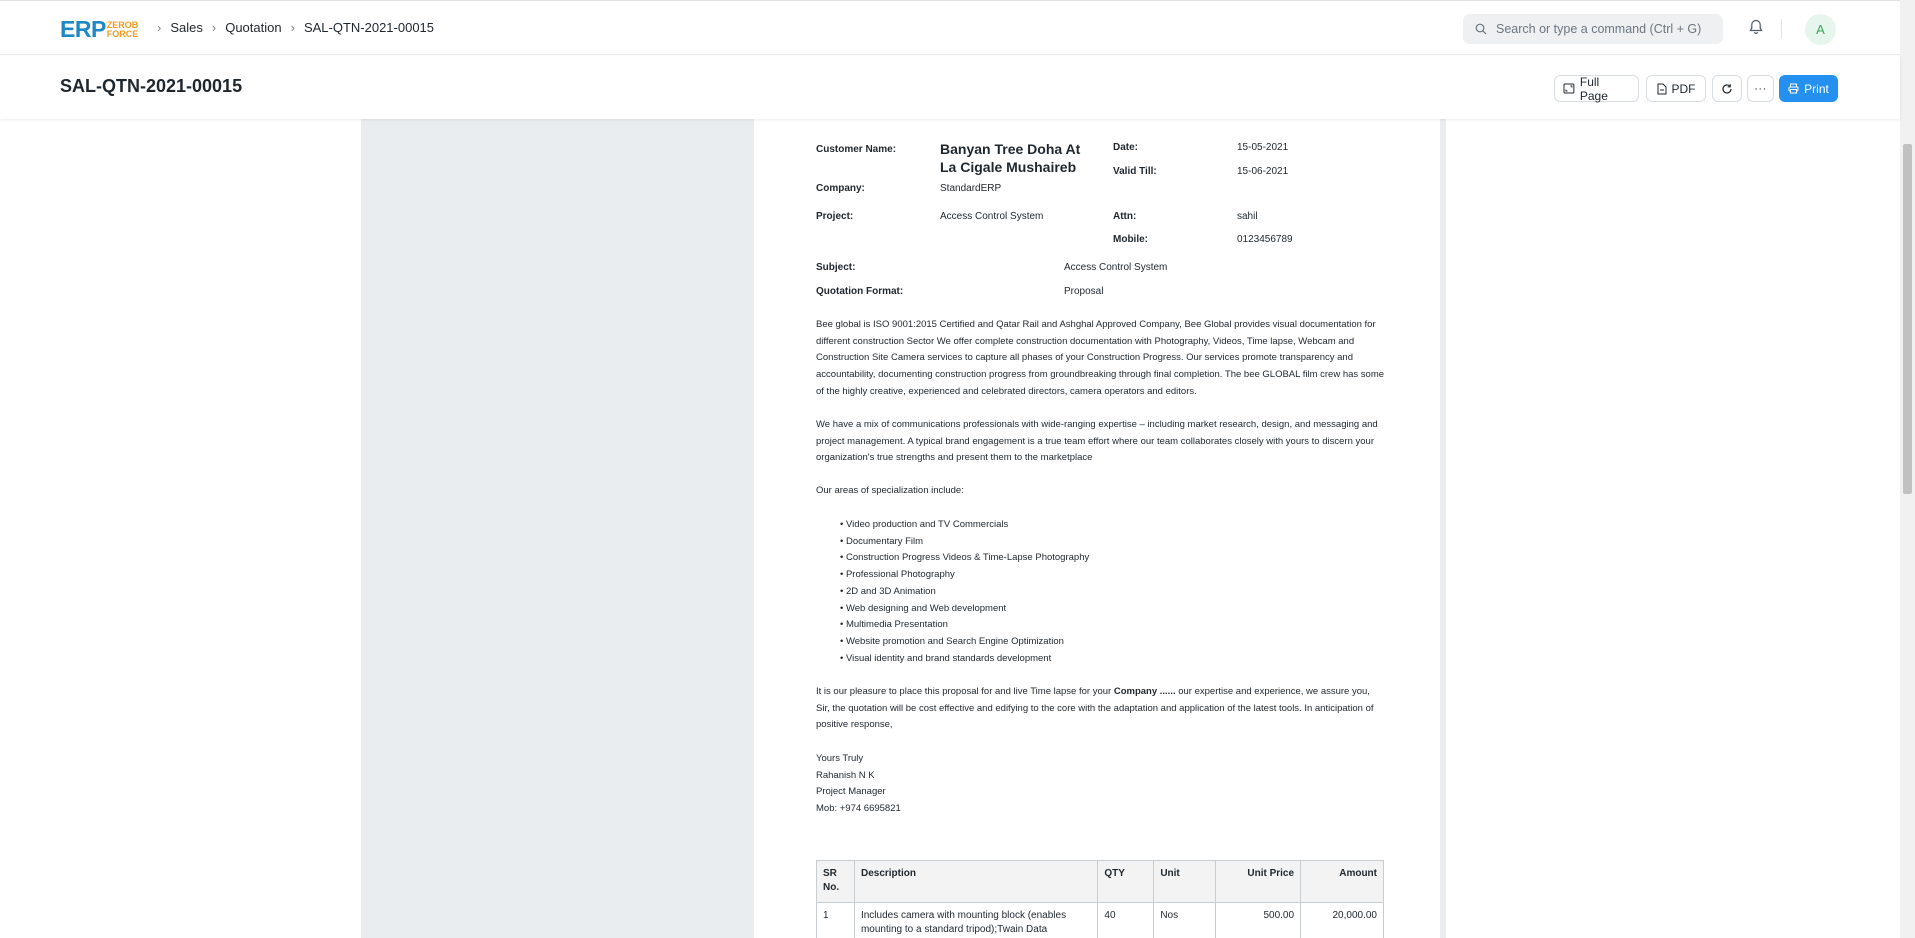 The width and height of the screenshot is (1915, 938). Describe the element at coordinates (976, 881) in the screenshot. I see `col-description: Description` at that location.